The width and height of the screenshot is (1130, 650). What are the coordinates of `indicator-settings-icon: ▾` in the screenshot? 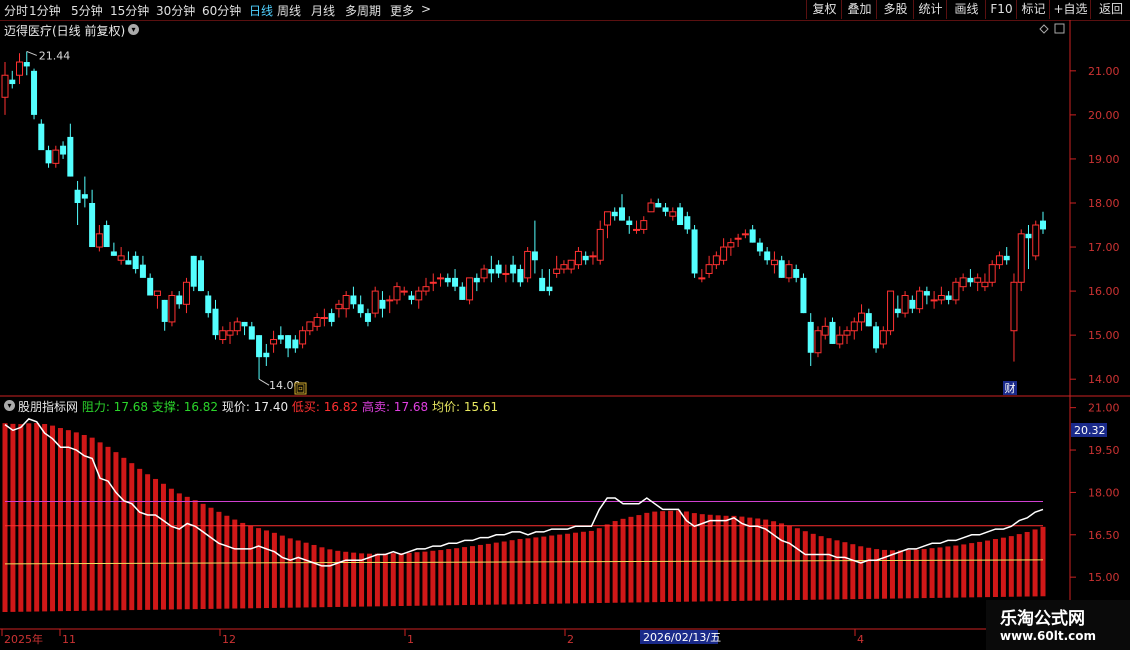 It's located at (9, 405).